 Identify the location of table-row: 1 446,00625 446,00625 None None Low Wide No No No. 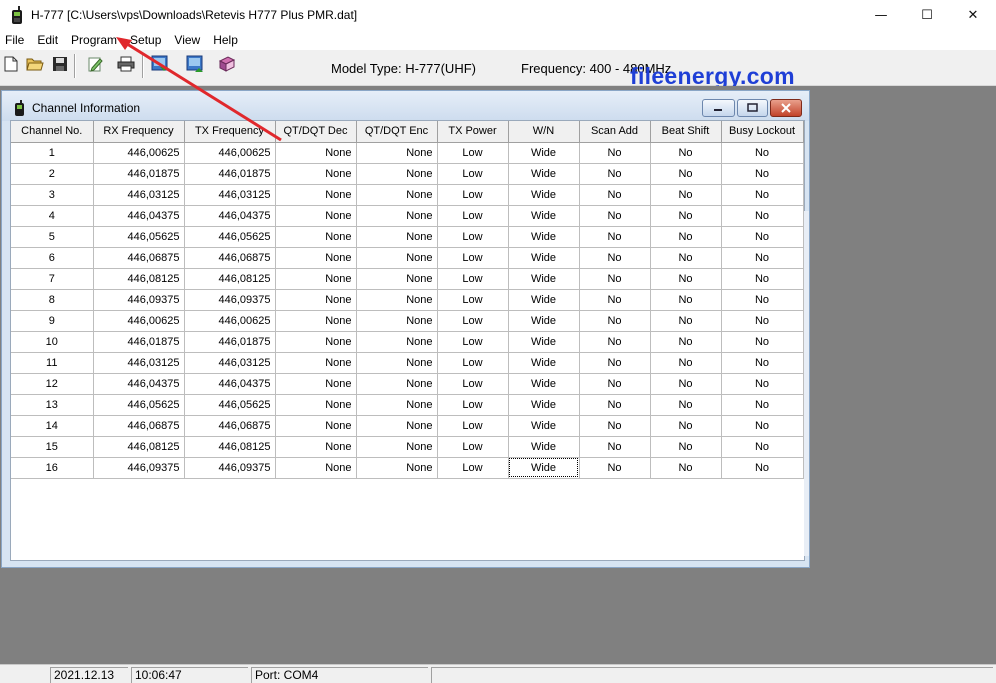
(407, 153).